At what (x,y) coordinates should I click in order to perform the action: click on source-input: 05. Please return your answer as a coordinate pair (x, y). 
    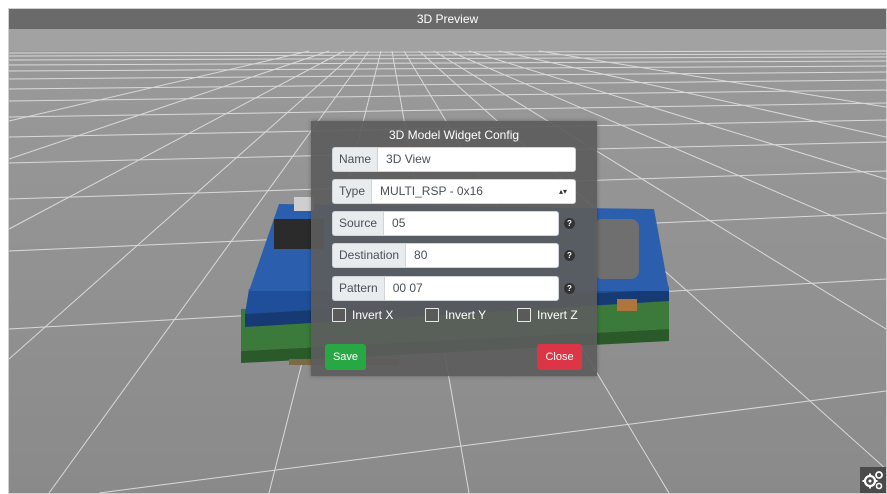
    Looking at the image, I should click on (471, 223).